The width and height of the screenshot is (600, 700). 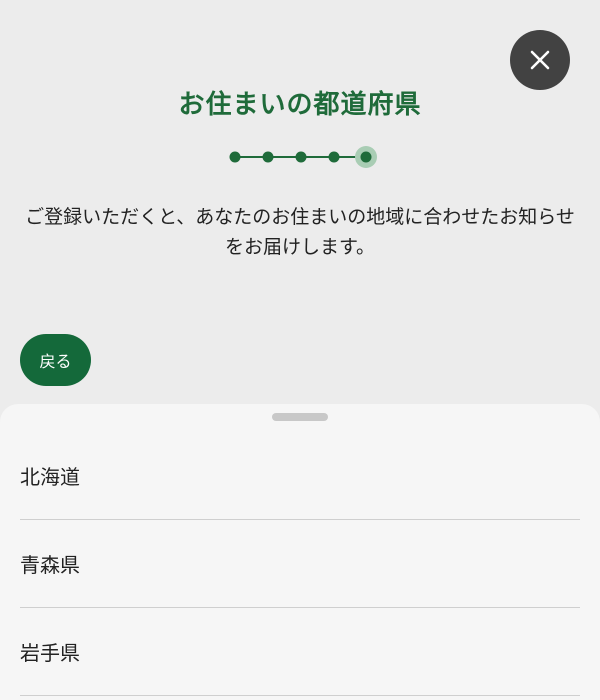 I want to click on prefecture-item-aomori: 青森県, so click(x=300, y=564).